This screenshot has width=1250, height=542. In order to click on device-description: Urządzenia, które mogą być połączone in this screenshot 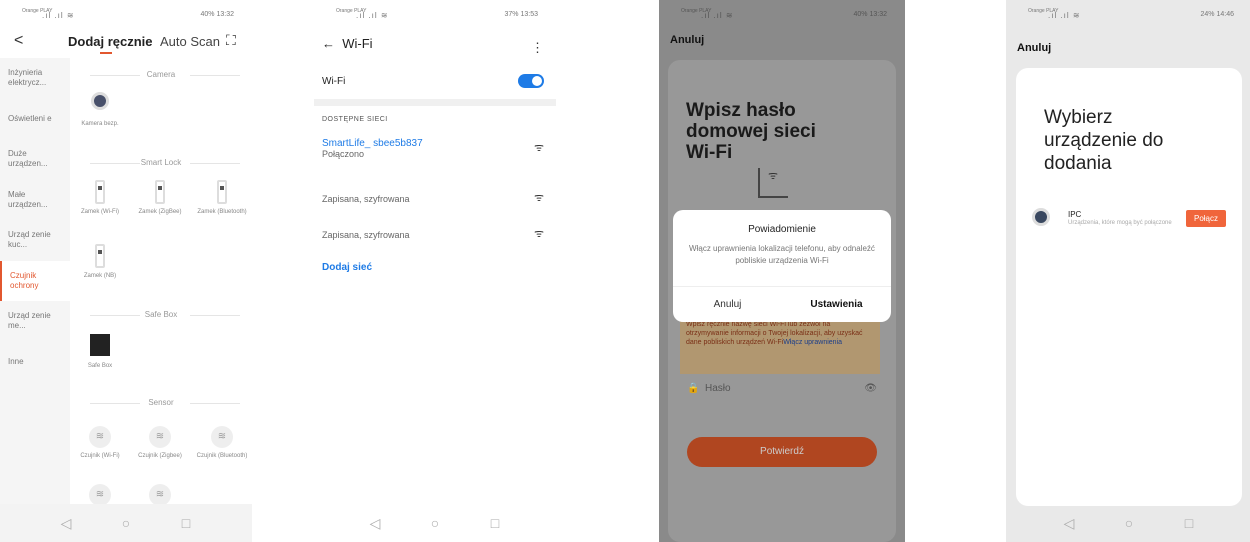, I will do `click(1120, 223)`.